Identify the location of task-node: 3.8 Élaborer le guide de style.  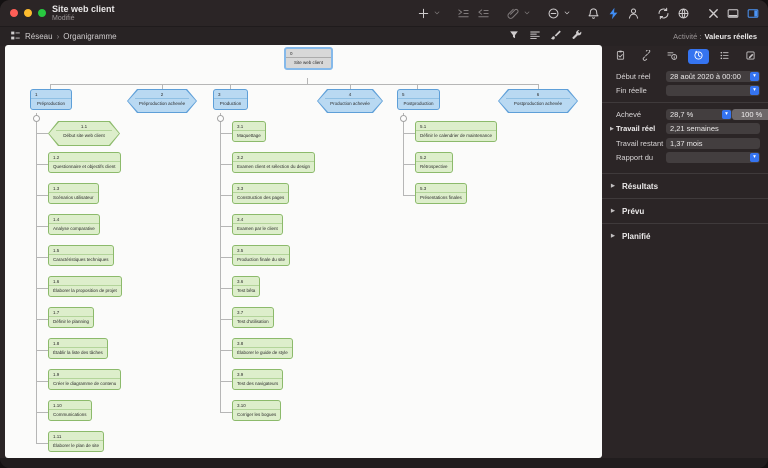
(262, 348).